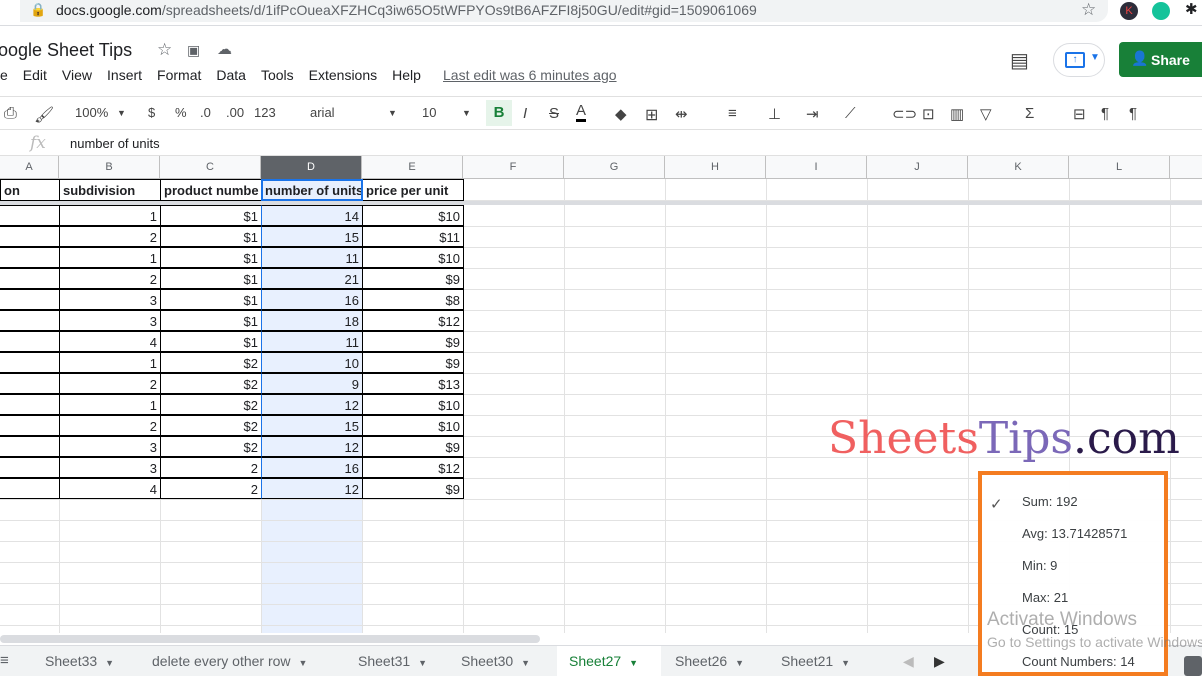 The height and width of the screenshot is (679, 1202). I want to click on extension-k-icon: K, so click(1129, 11).